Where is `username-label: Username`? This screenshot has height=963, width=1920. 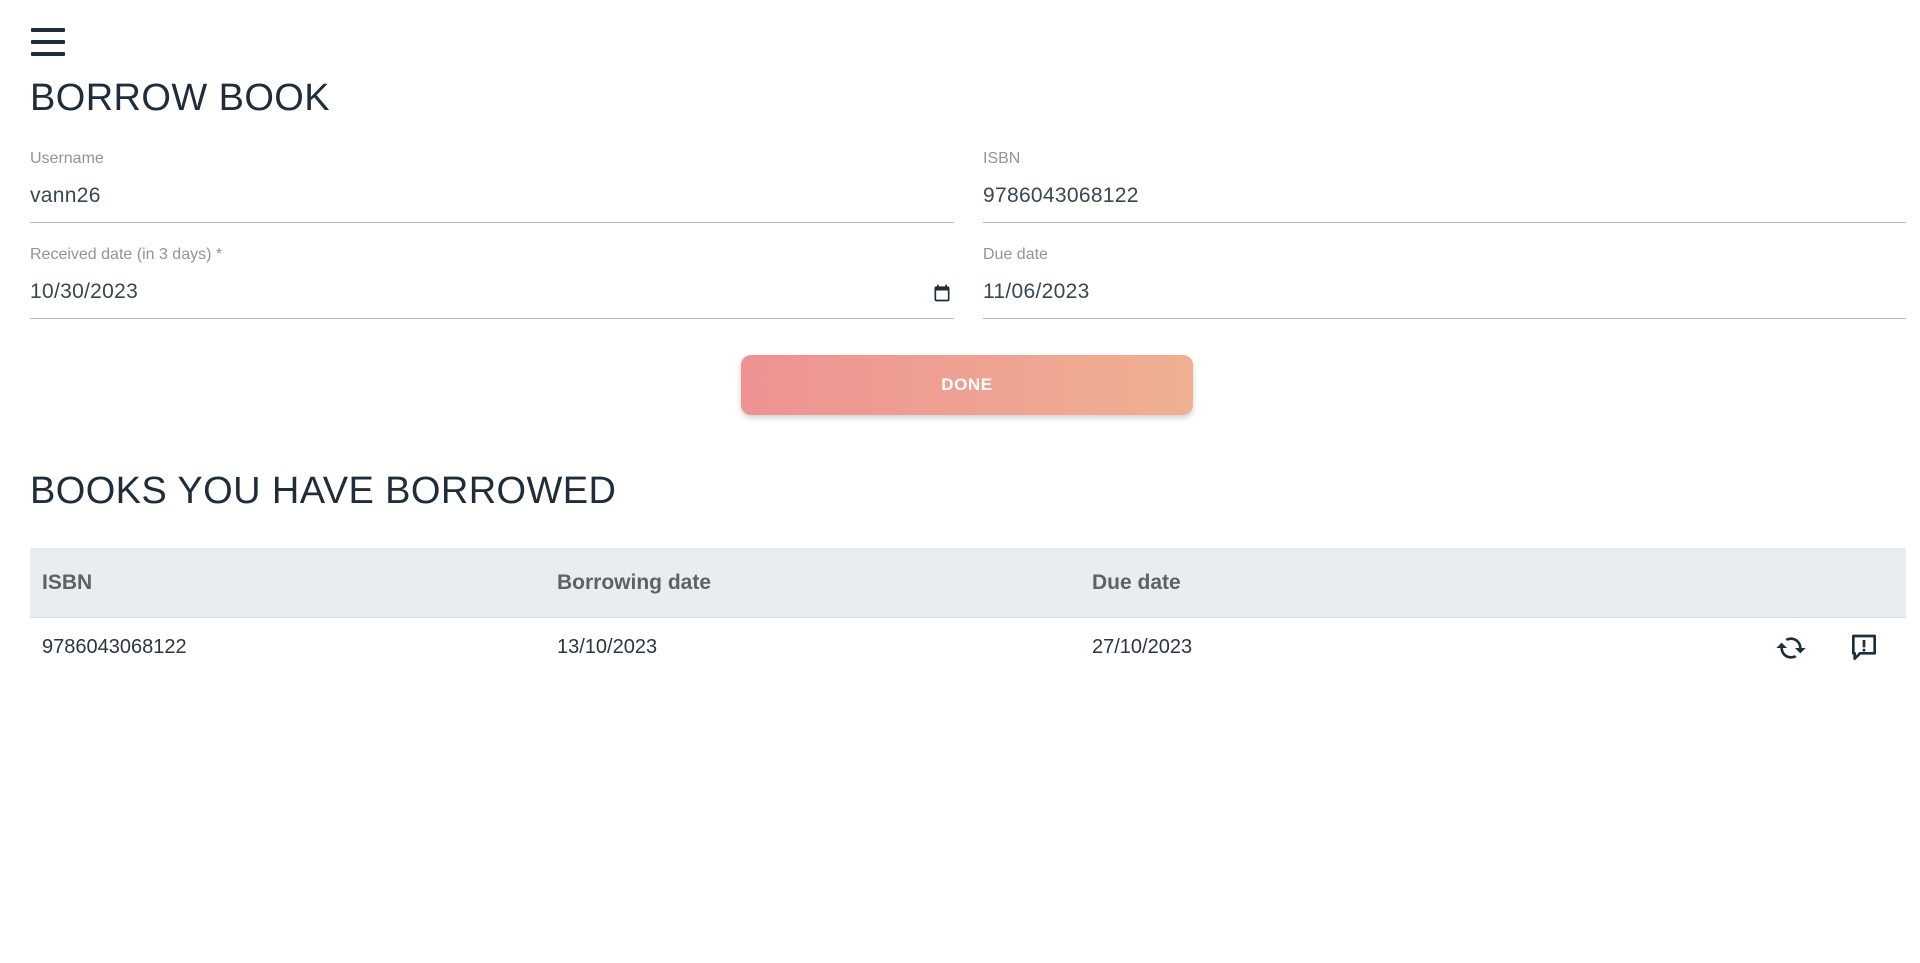
username-label: Username is located at coordinates (67, 158).